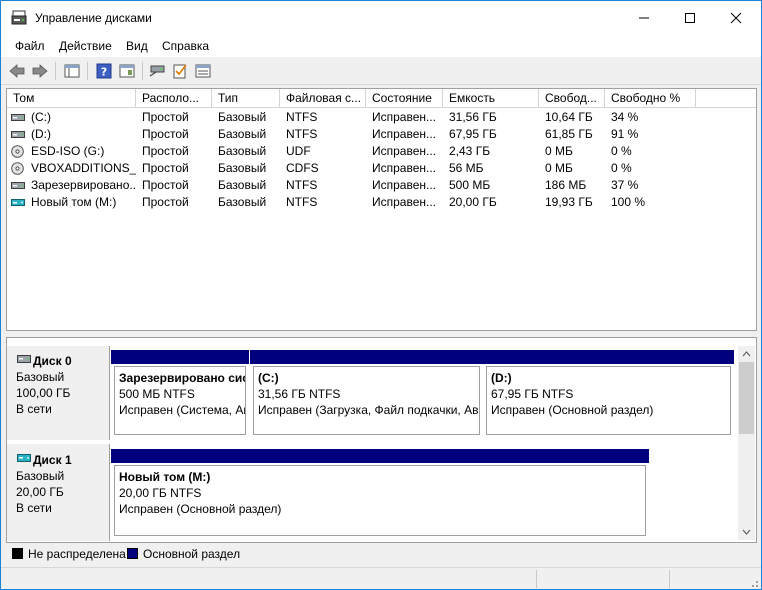 This screenshot has width=762, height=590. What do you see at coordinates (470, 185) in the screenshot?
I see `volume-capacity: 500 МБ` at bounding box center [470, 185].